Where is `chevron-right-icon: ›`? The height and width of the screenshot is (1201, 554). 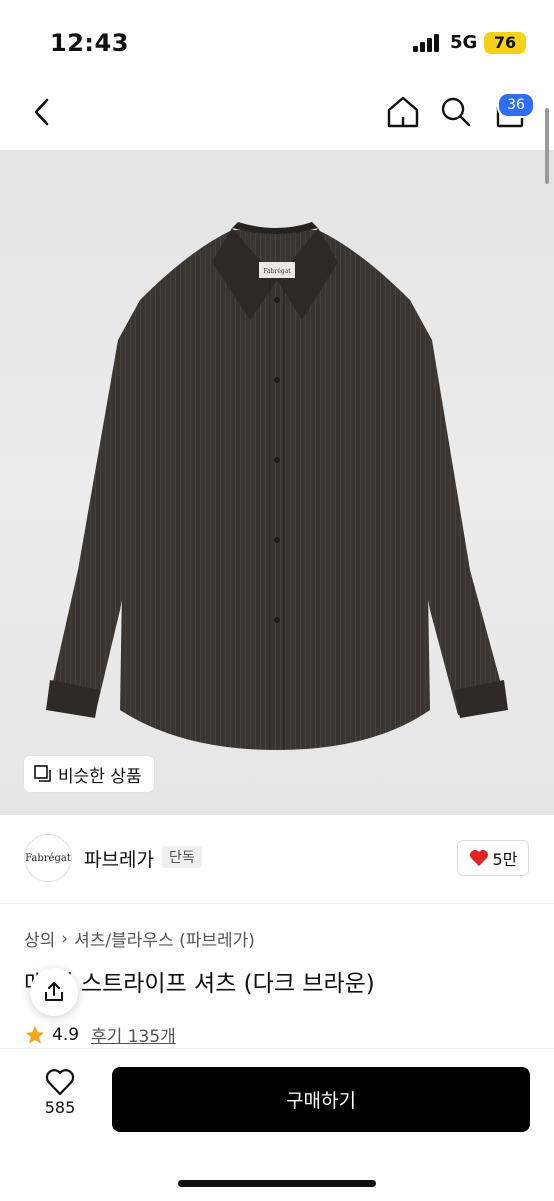
chevron-right-icon: › is located at coordinates (65, 938).